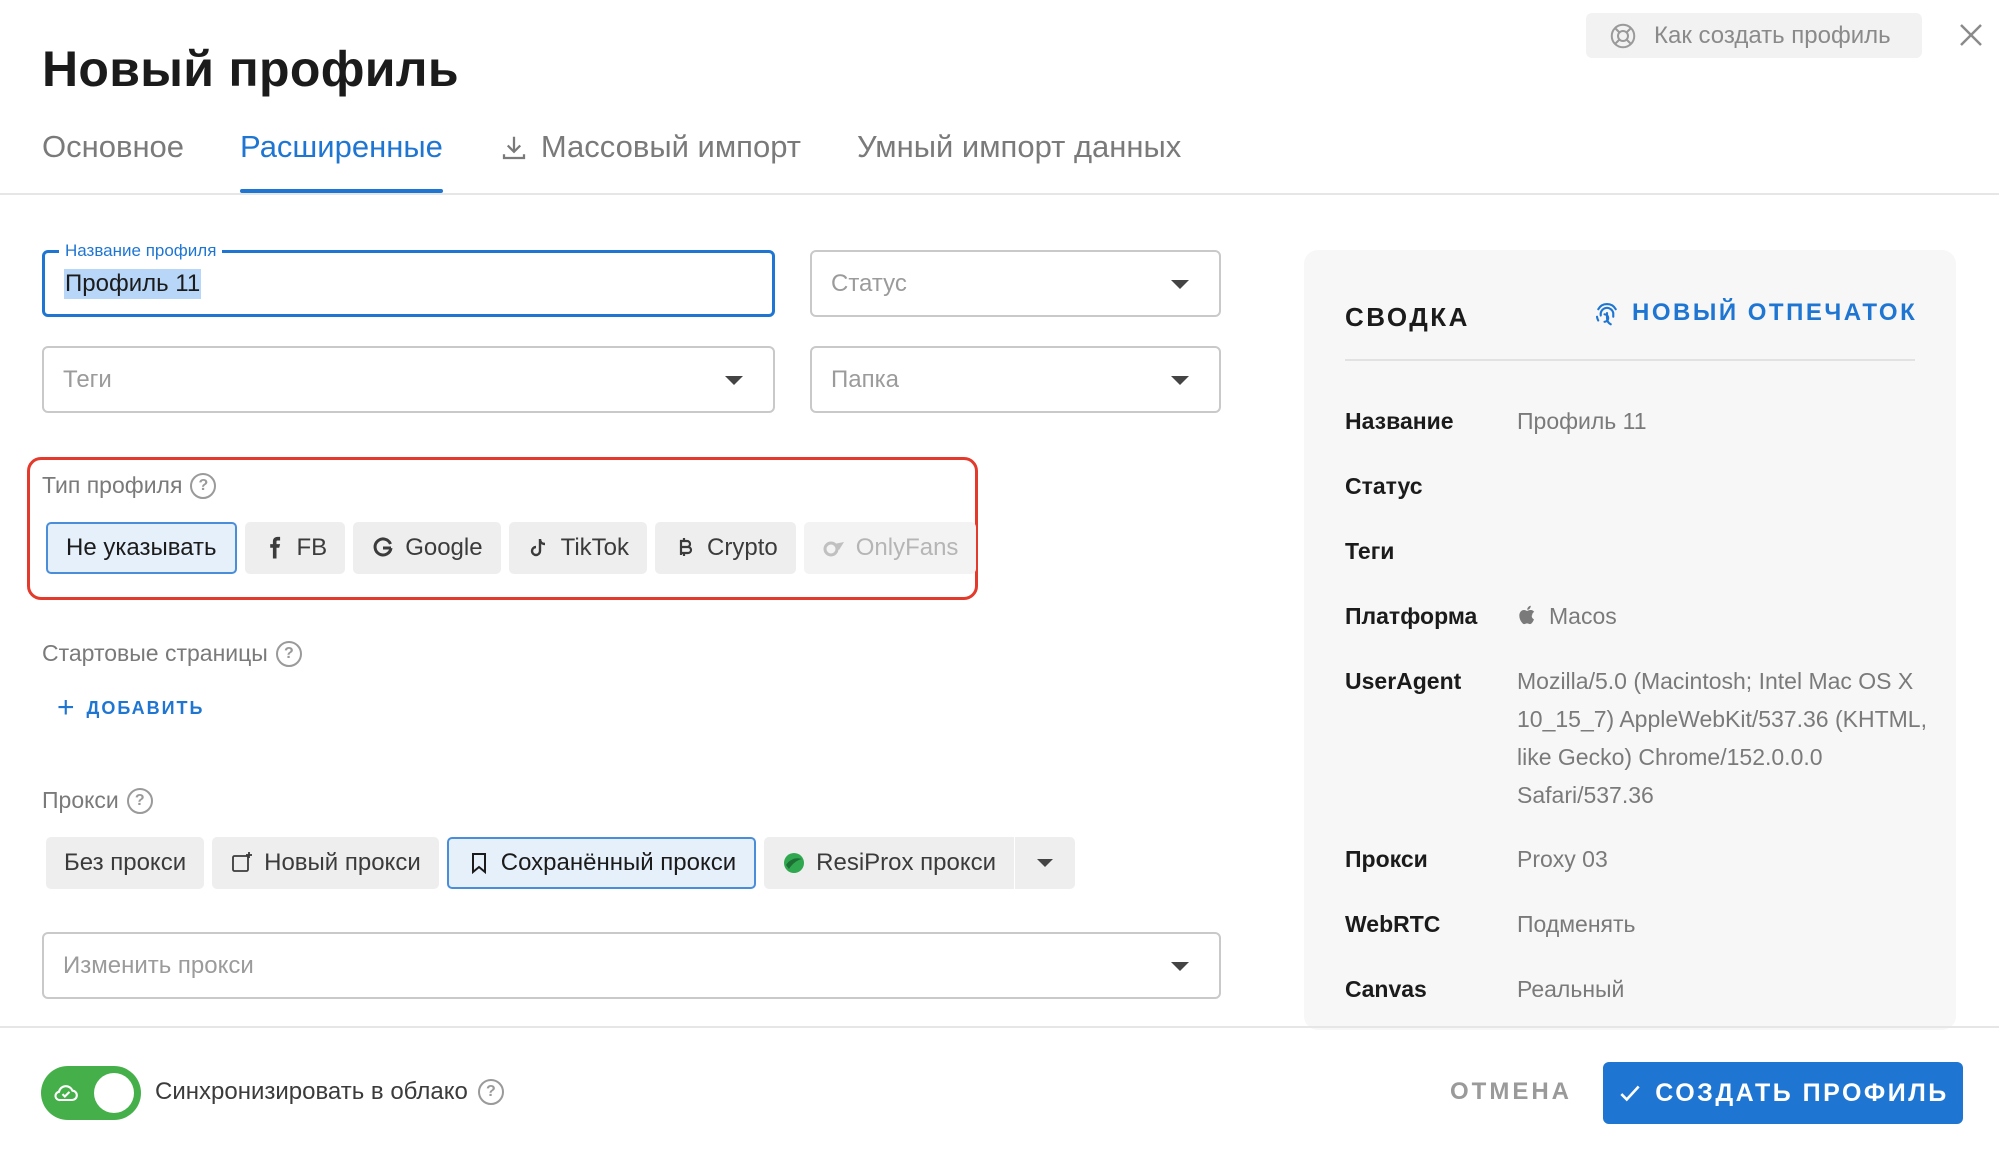  I want to click on footer-divider, so click(999, 1027).